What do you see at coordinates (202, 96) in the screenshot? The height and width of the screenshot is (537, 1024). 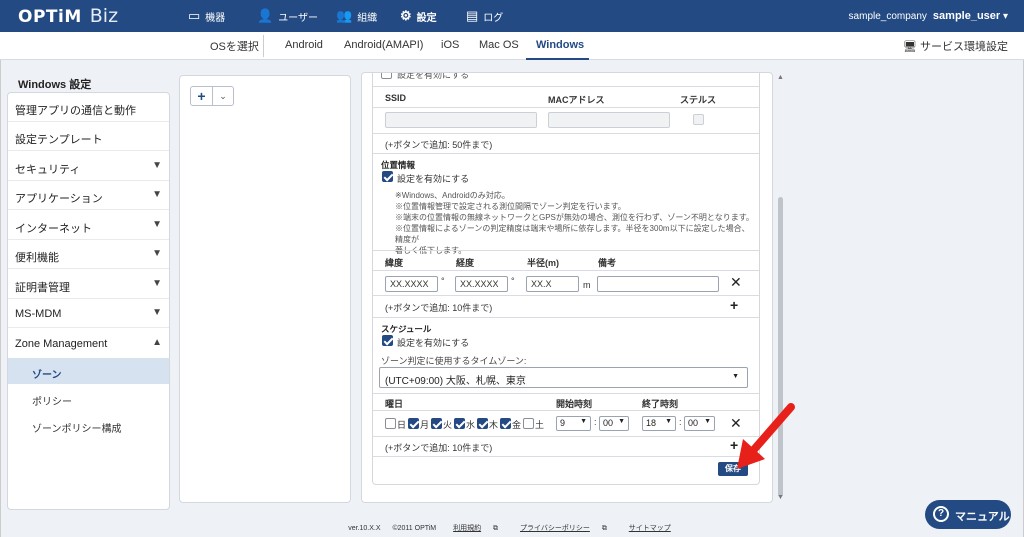 I see `plus-icon: +` at bounding box center [202, 96].